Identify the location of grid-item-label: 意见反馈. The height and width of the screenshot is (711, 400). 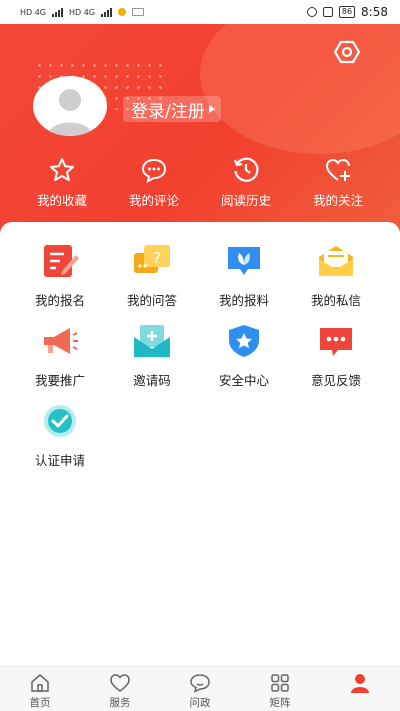
(335, 380).